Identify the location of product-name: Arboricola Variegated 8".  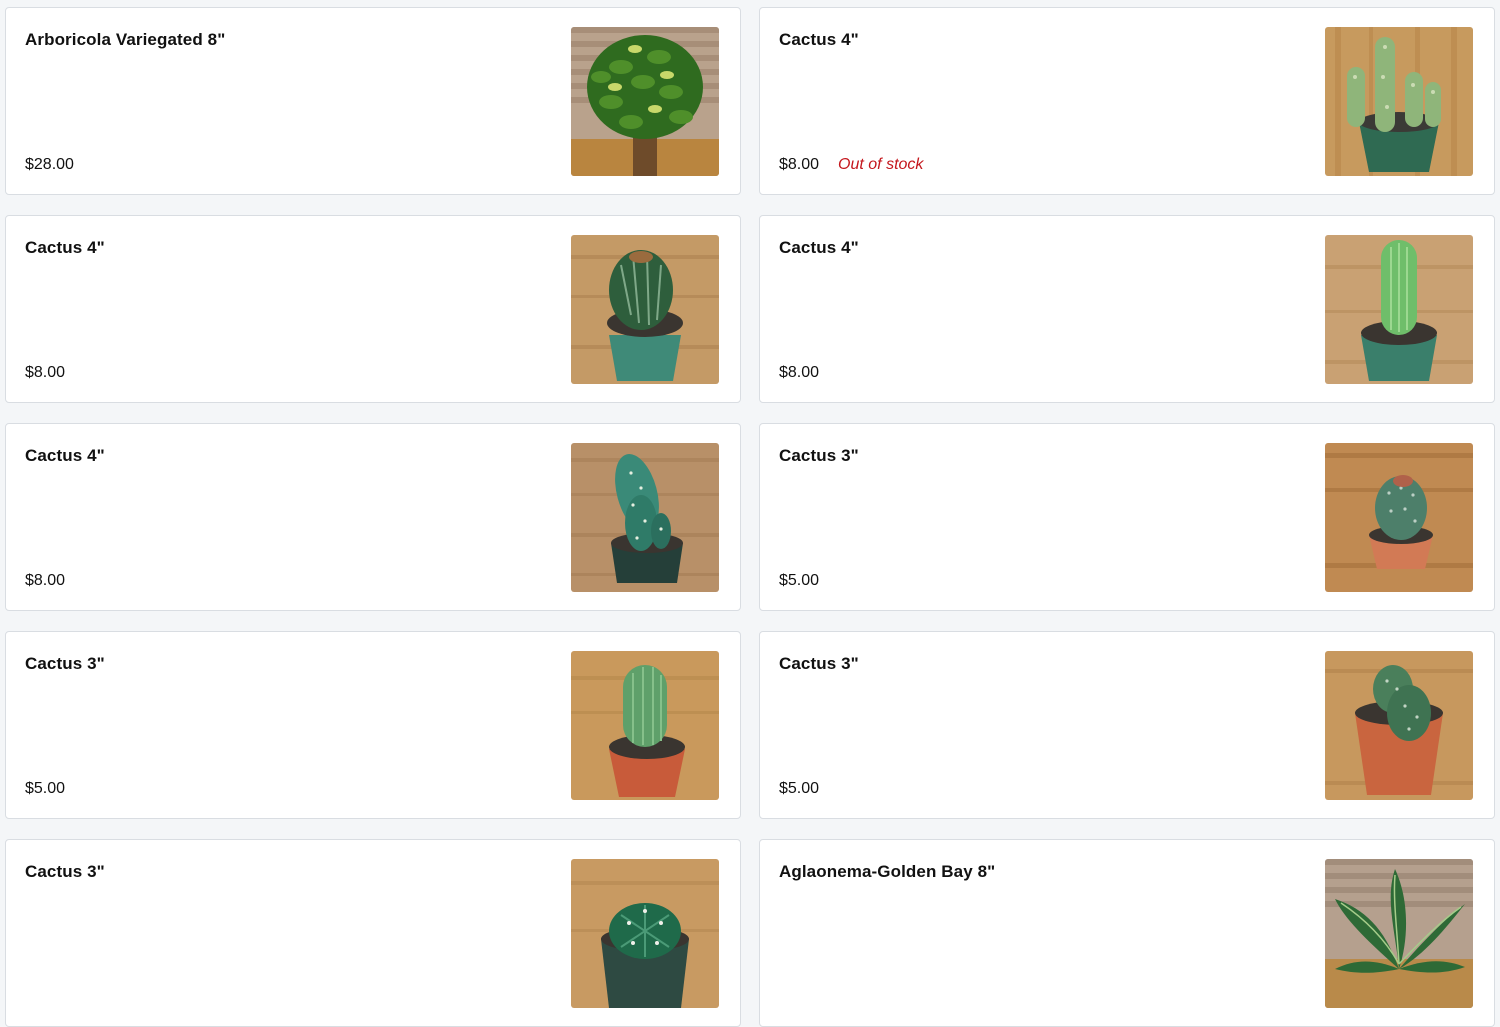
(125, 39).